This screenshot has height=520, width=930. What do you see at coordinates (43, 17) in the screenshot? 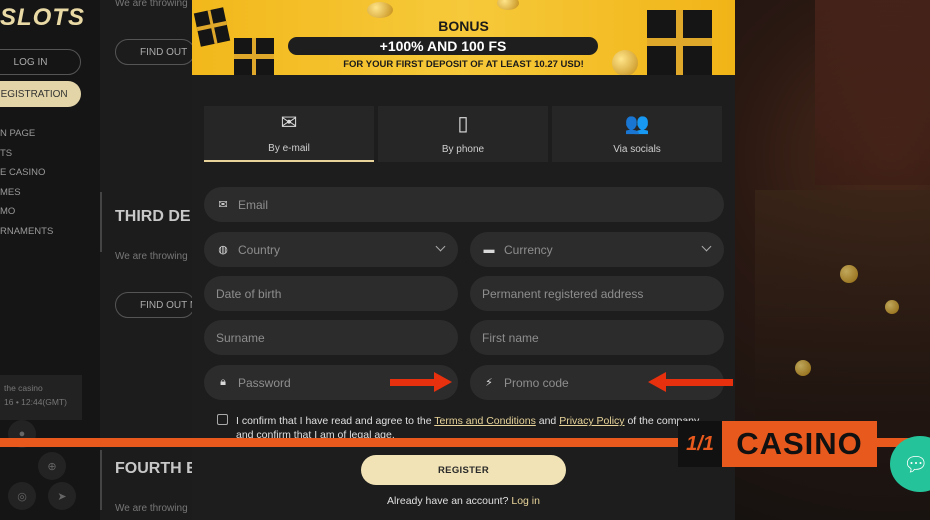
I see `site-logo: SLOTS` at bounding box center [43, 17].